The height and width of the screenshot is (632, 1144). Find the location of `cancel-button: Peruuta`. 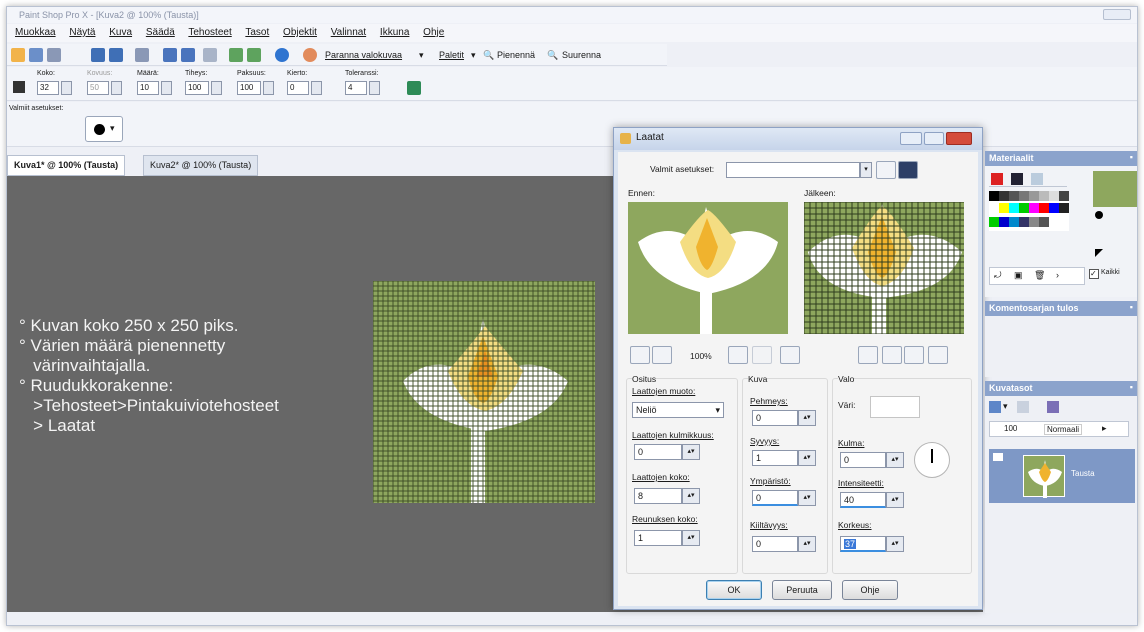

cancel-button: Peruuta is located at coordinates (802, 590).